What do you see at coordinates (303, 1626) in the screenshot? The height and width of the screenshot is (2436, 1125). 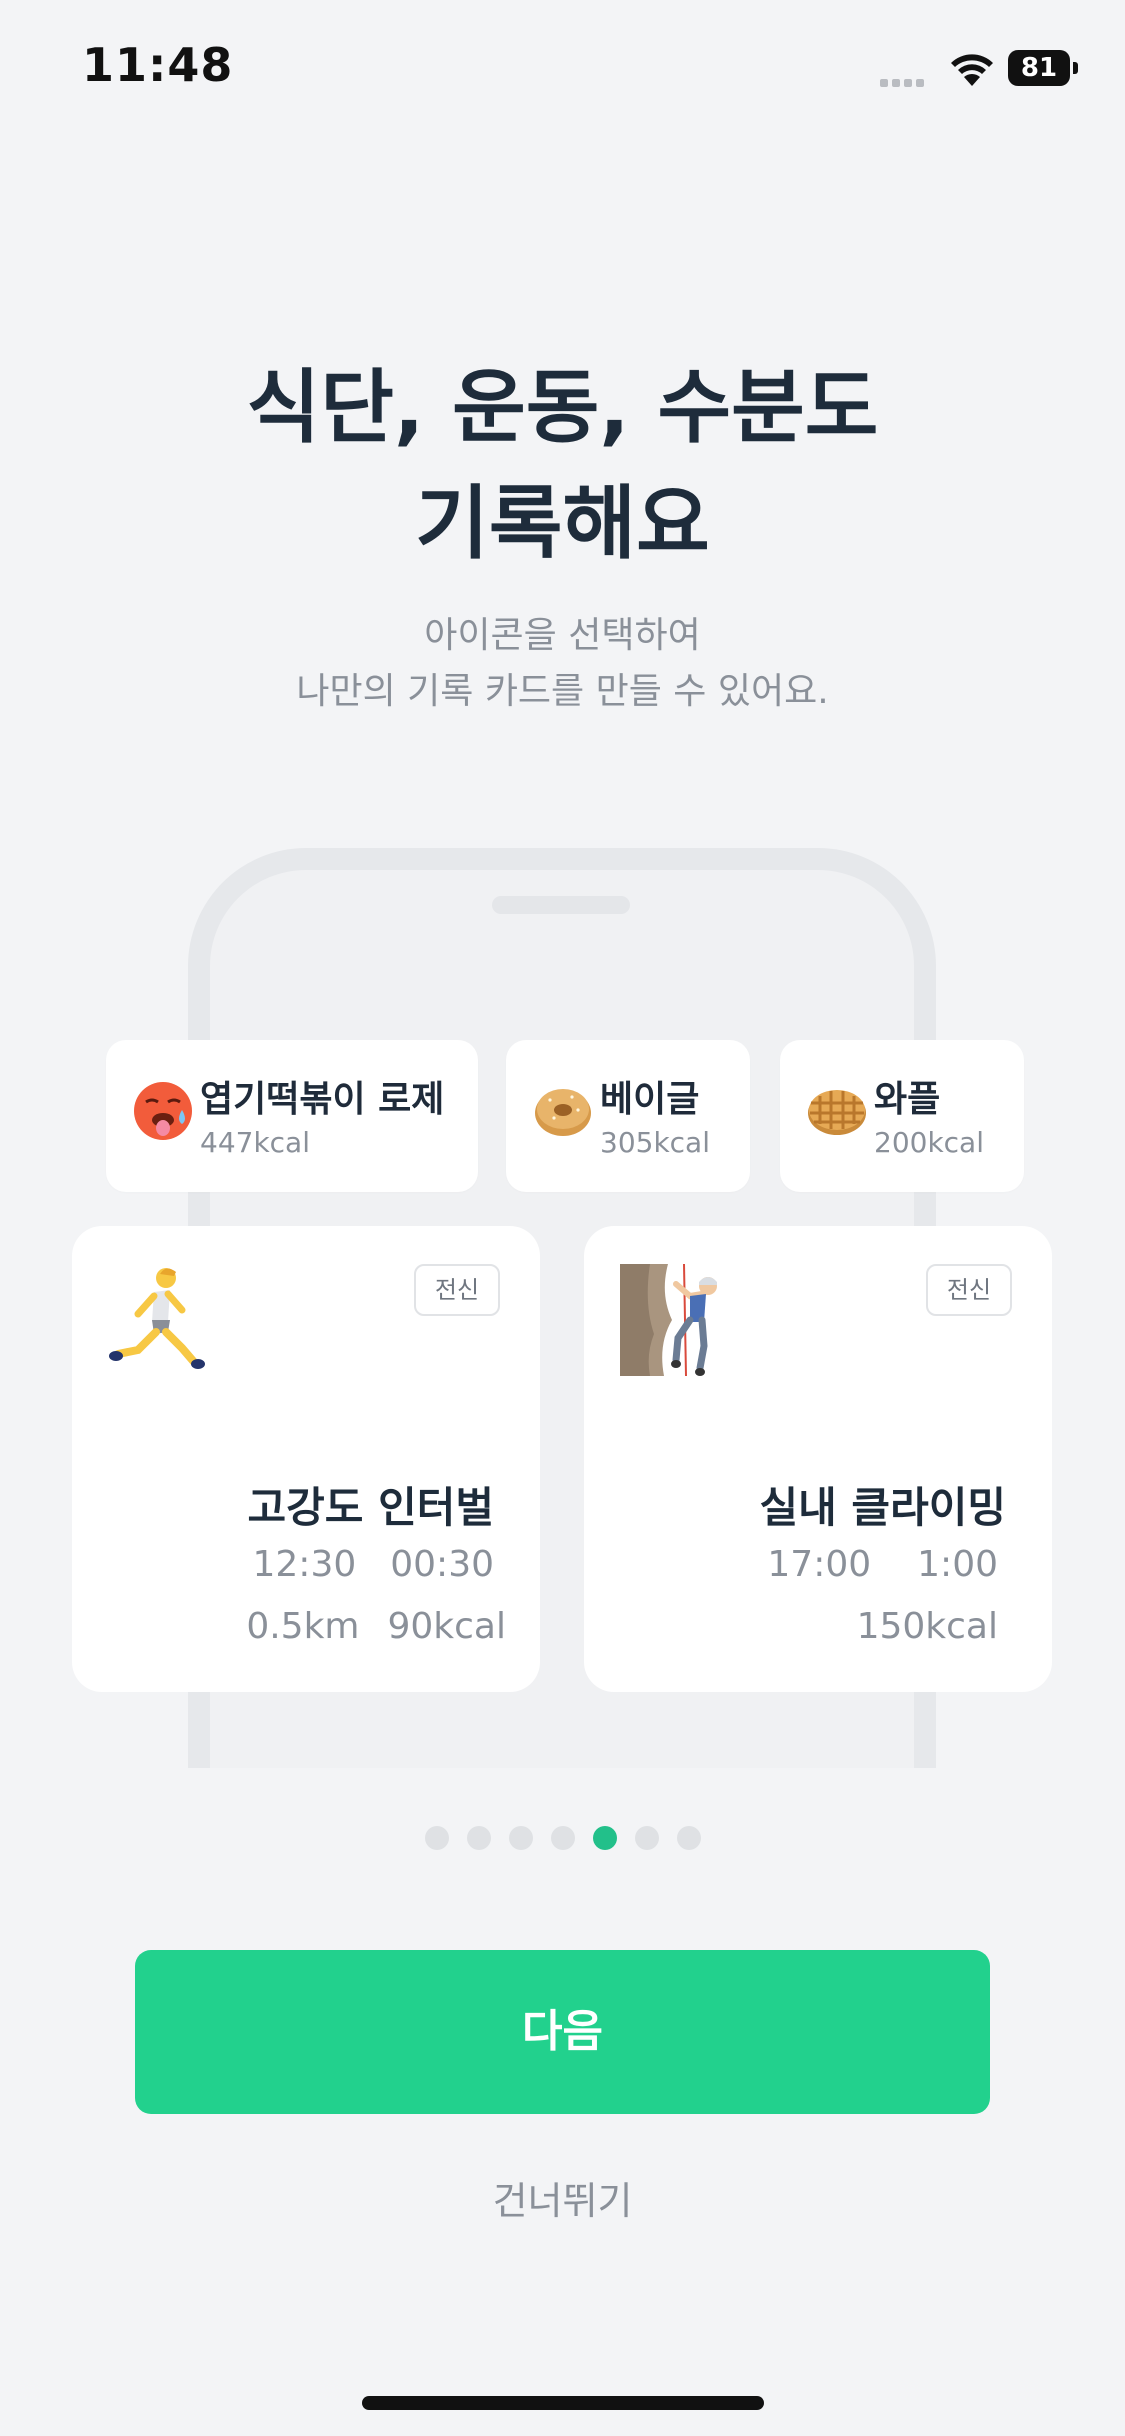 I see `exercise-distance: 0.5km` at bounding box center [303, 1626].